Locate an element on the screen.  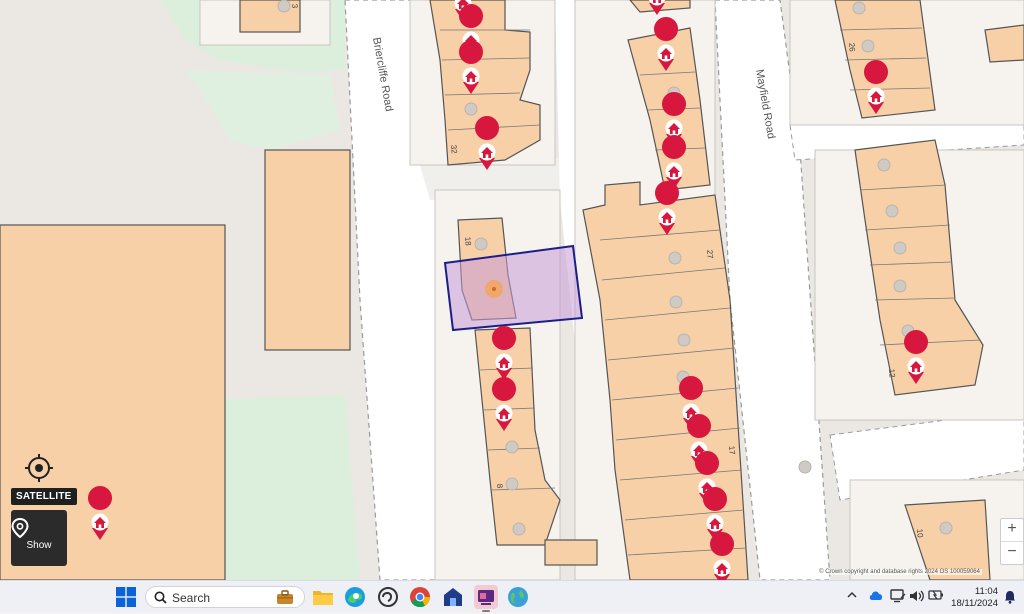
chrome-icon is located at coordinates (420, 597).